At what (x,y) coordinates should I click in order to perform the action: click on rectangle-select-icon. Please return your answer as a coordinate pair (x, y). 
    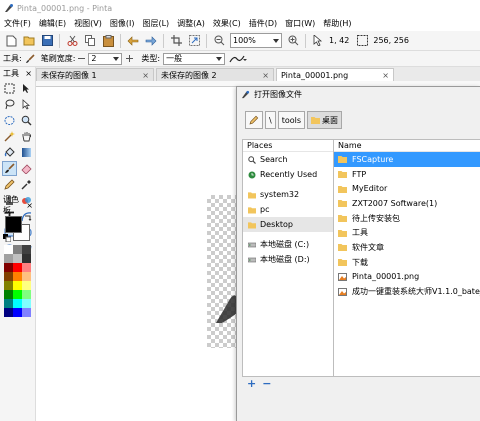
    Looking at the image, I should click on (9, 88).